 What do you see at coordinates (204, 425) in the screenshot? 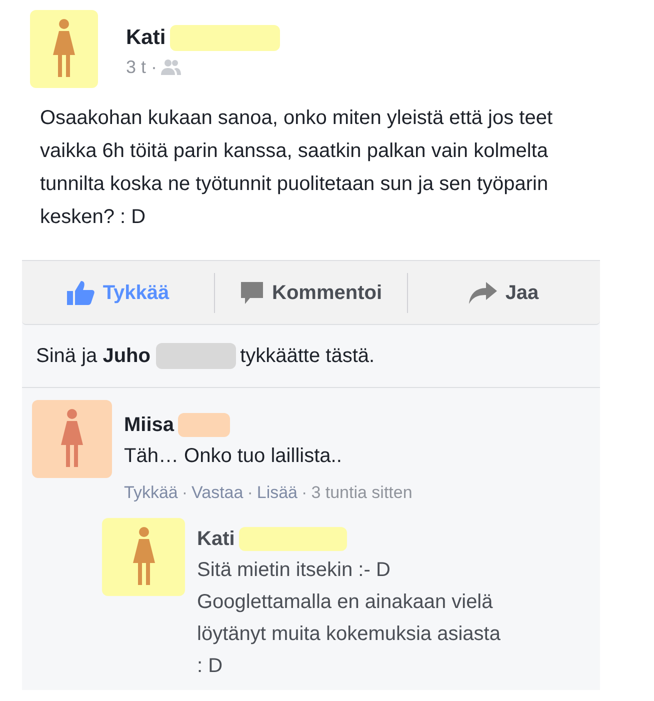
I see `redaction-block` at bounding box center [204, 425].